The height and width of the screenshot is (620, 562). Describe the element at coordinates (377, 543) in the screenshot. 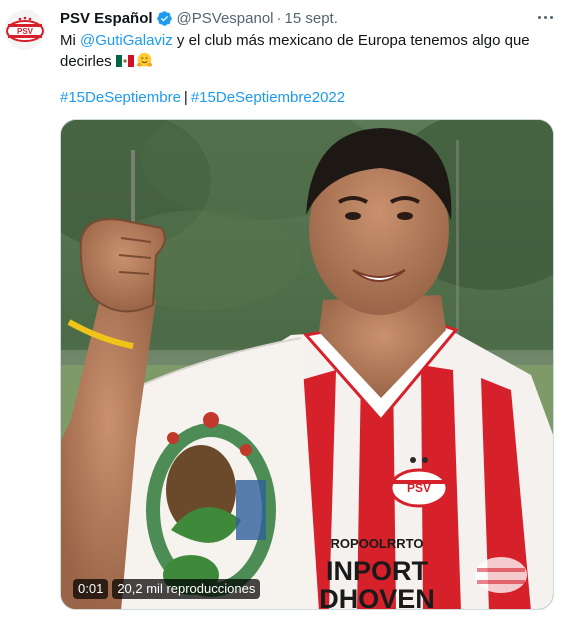

I see `jersey-text-line-1: ROPOOLRRTO` at that location.